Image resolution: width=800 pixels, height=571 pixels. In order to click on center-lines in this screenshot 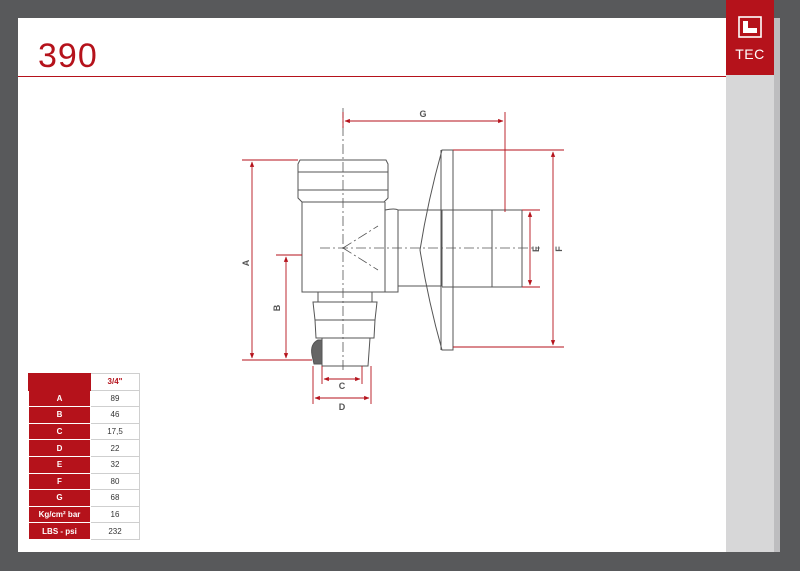, I will do `click(430, 240)`.